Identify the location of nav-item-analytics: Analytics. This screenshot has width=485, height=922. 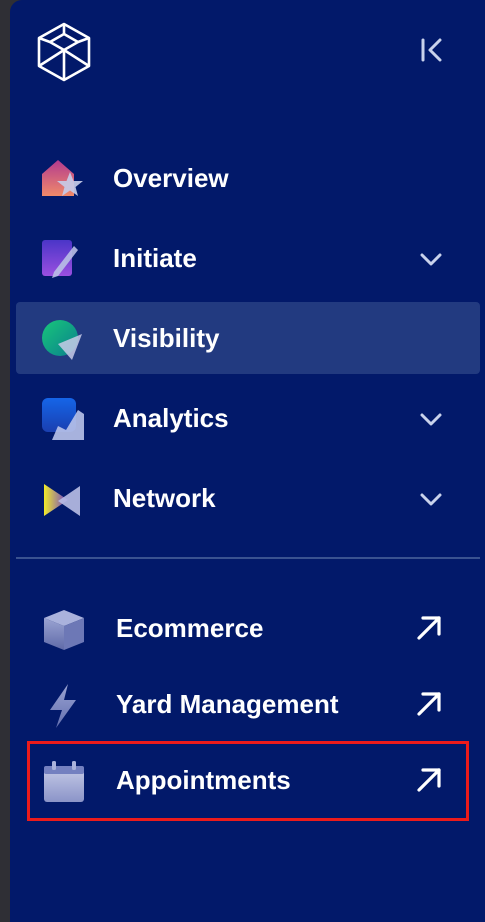
(248, 418).